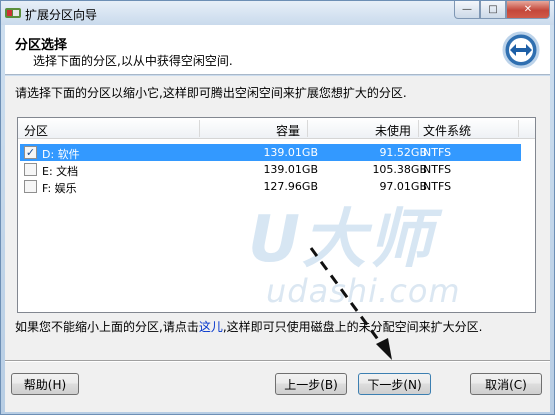  What do you see at coordinates (133, 61) in the screenshot?
I see `page-subtitle: 选择下面的分区,以从中获得空闲空间.` at bounding box center [133, 61].